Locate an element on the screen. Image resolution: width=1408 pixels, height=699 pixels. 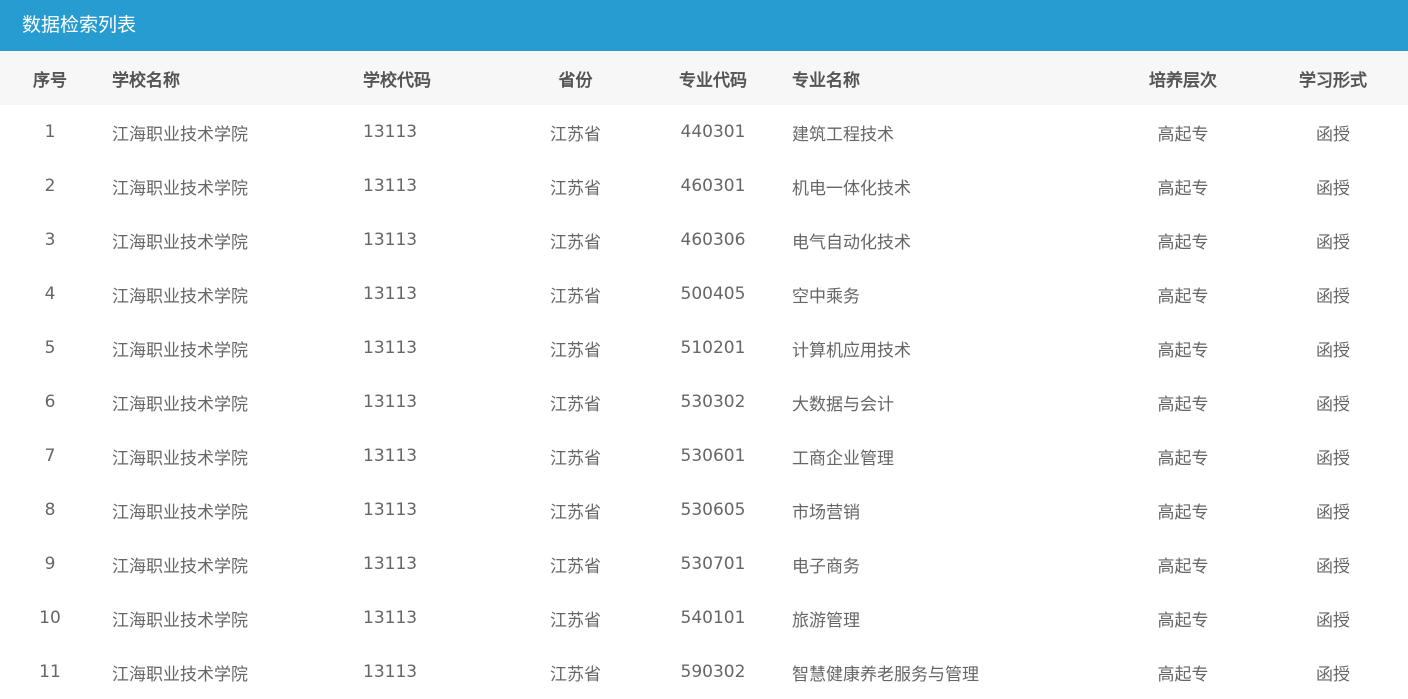
cell-major-name: 空中乘务 is located at coordinates (826, 296).